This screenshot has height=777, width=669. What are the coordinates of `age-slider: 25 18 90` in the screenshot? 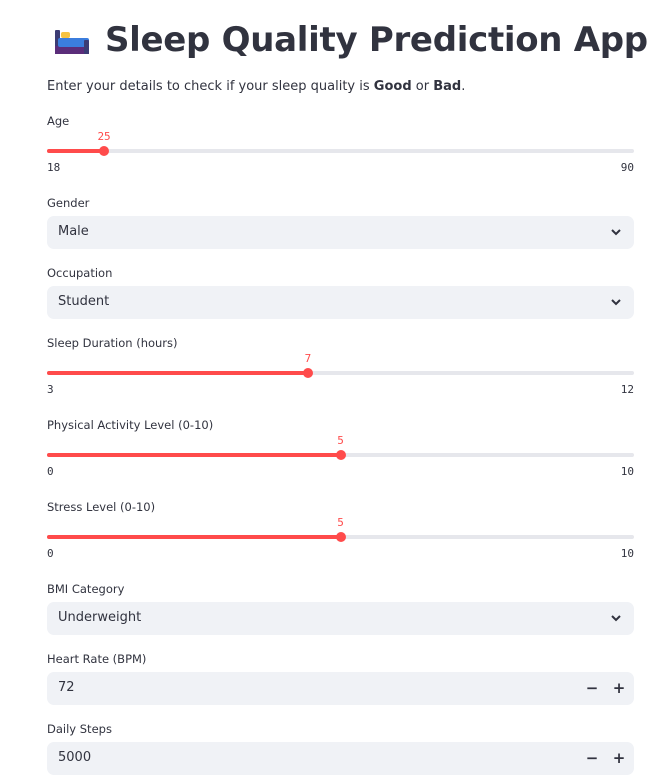 It's located at (340, 152).